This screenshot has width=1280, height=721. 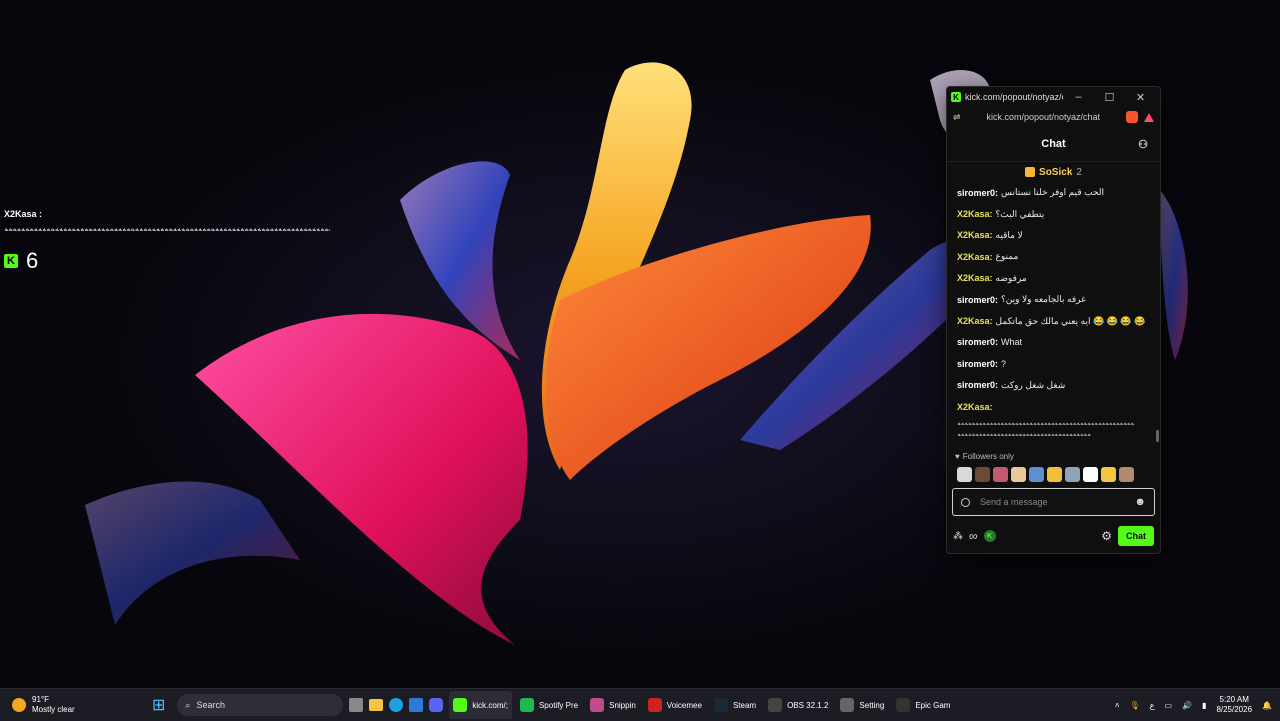 I want to click on clock-date: 8/25/2026, so click(x=1234, y=709).